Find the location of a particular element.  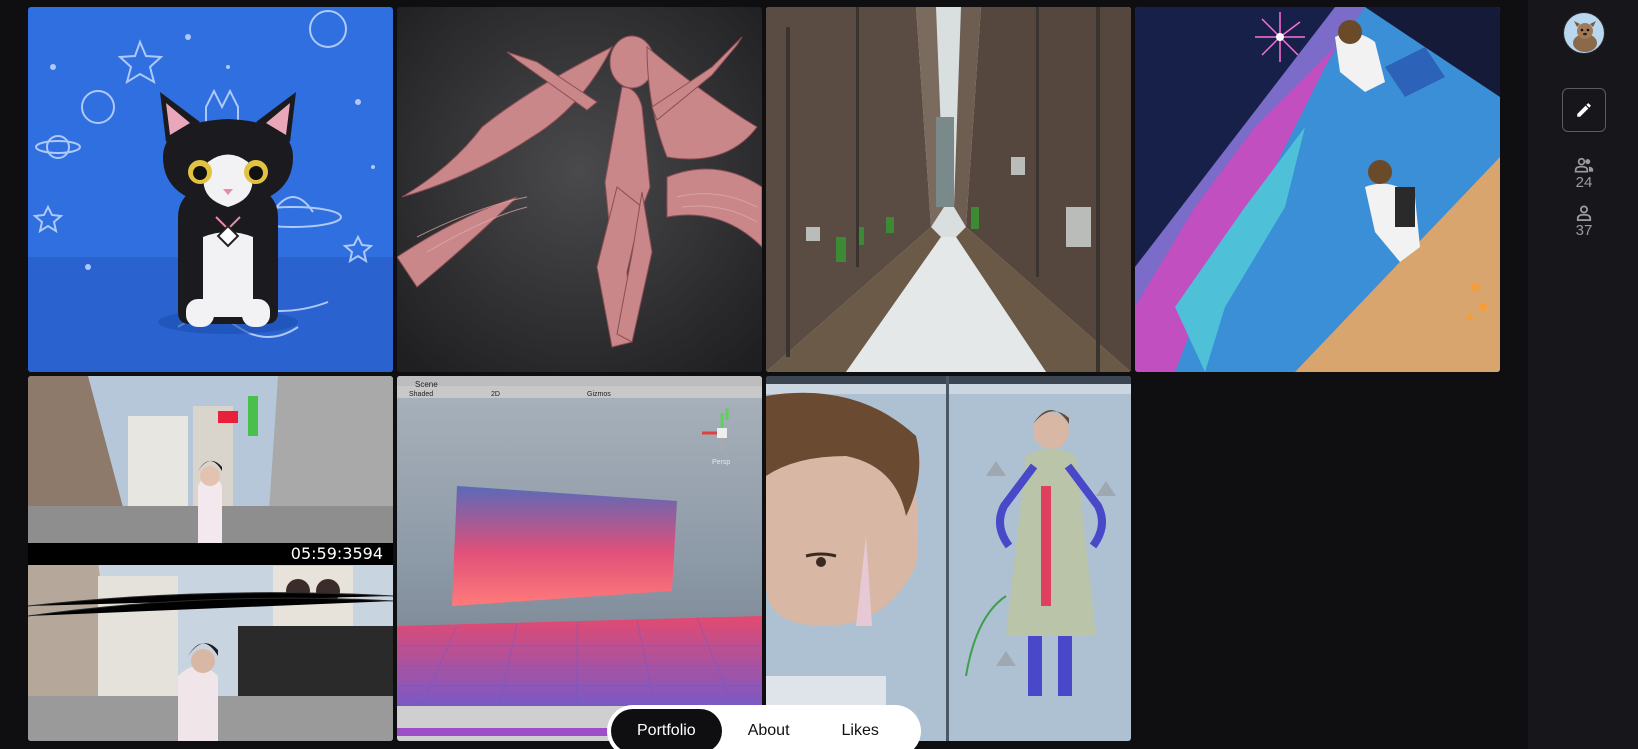

profile-tabs: Portfolio About Likes is located at coordinates (764, 727).